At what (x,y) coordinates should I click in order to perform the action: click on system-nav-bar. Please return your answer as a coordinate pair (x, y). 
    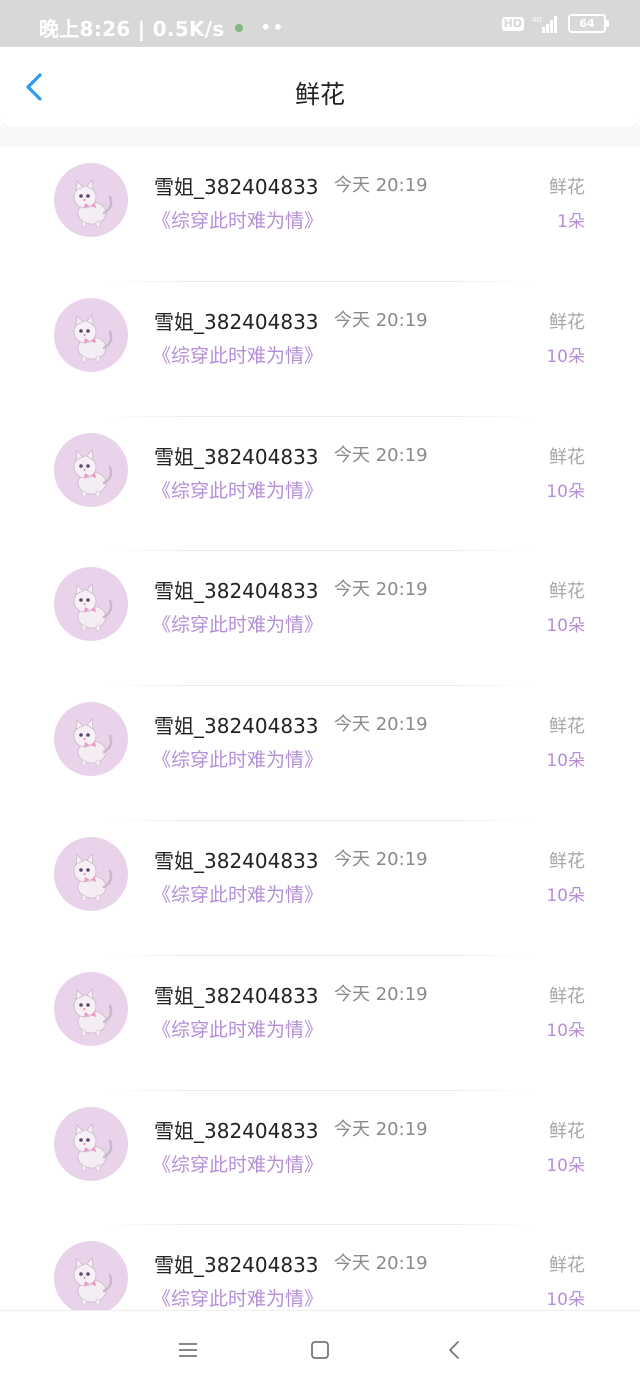
    Looking at the image, I should click on (320, 1349).